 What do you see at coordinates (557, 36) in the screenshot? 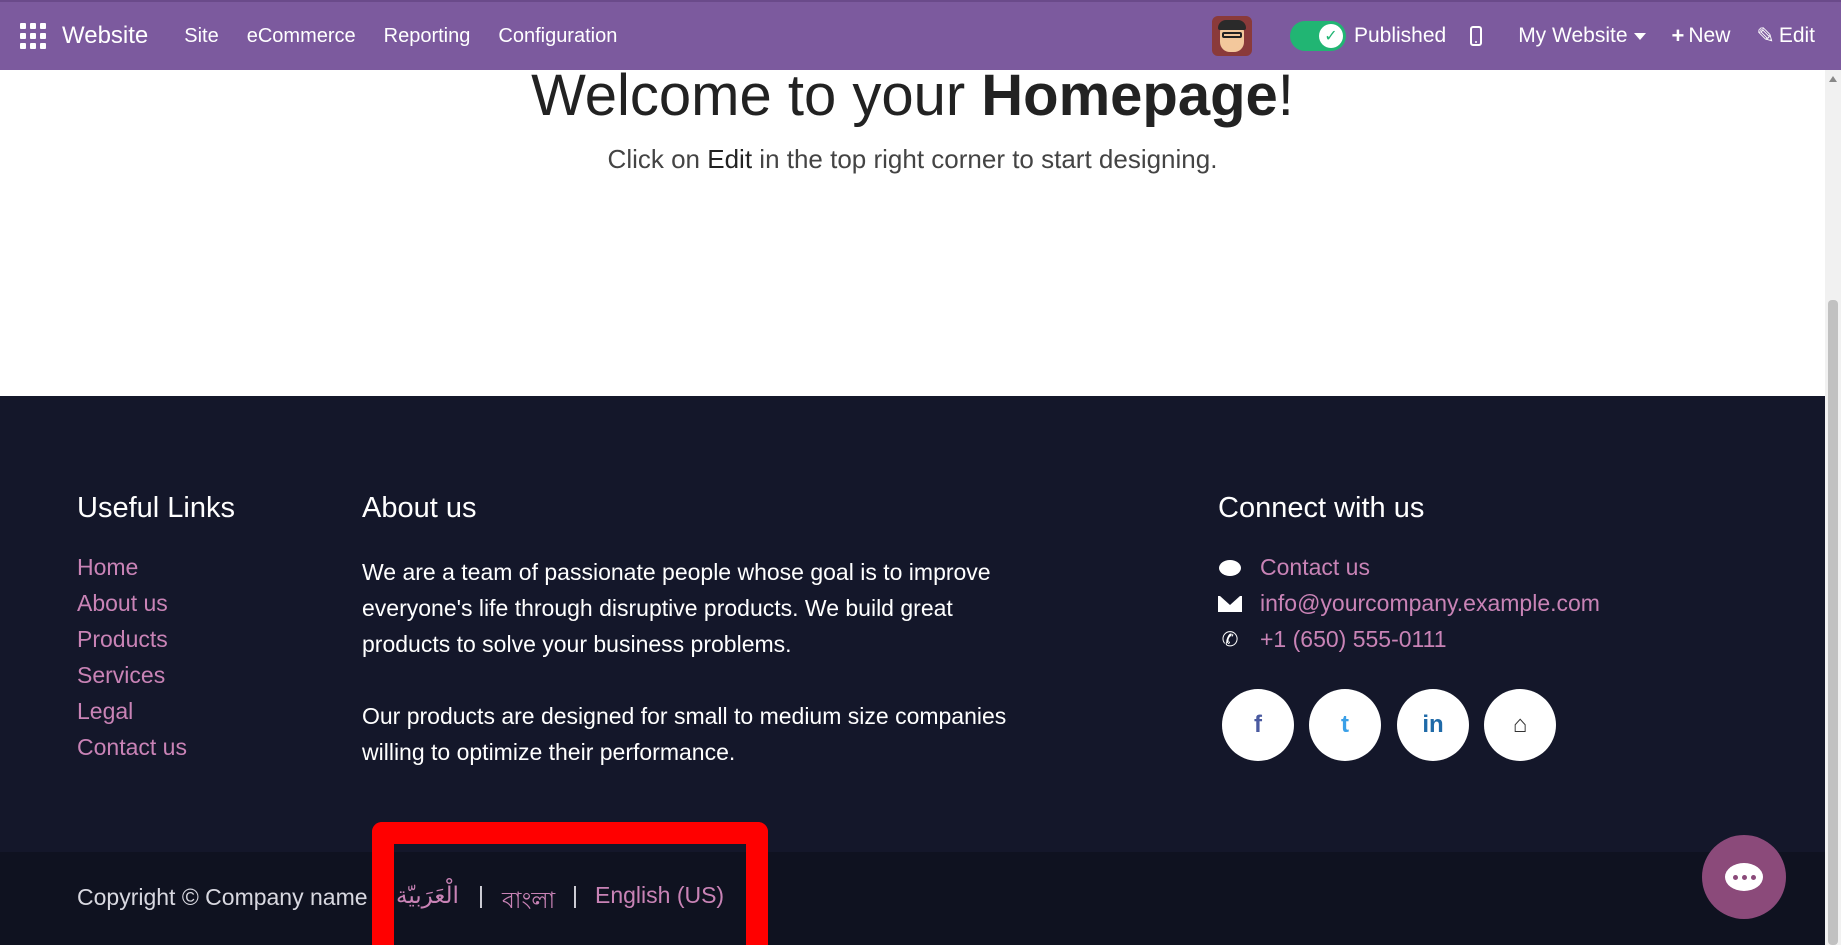
I see `menu-configuration: Configuration` at bounding box center [557, 36].